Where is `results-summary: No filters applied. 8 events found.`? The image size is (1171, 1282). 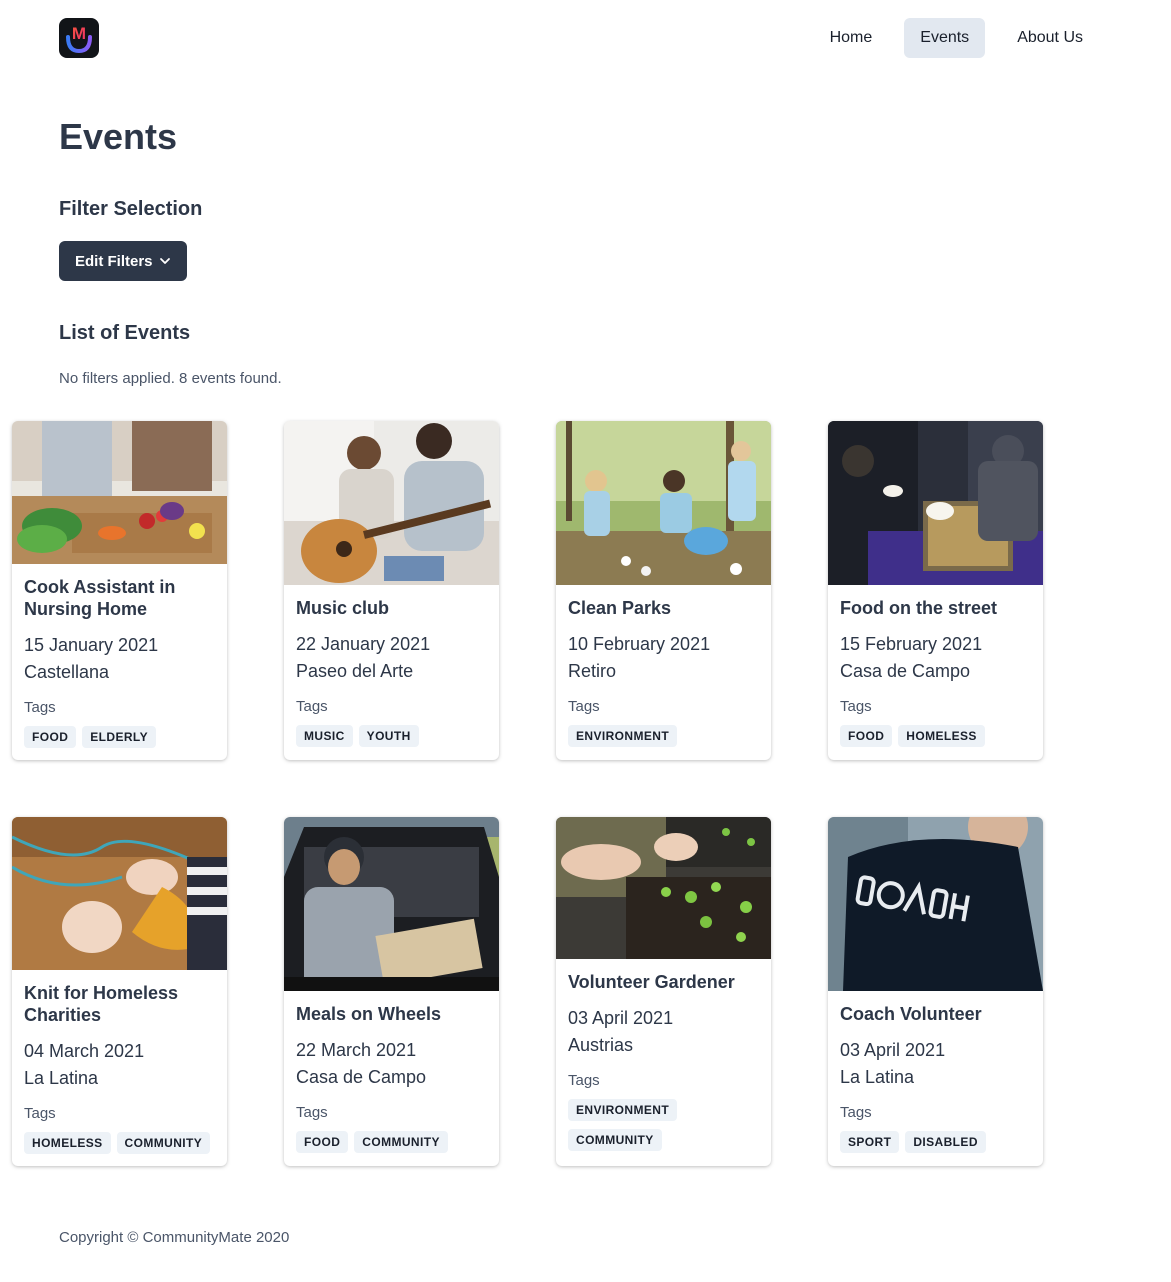 results-summary: No filters applied. 8 events found. is located at coordinates (170, 378).